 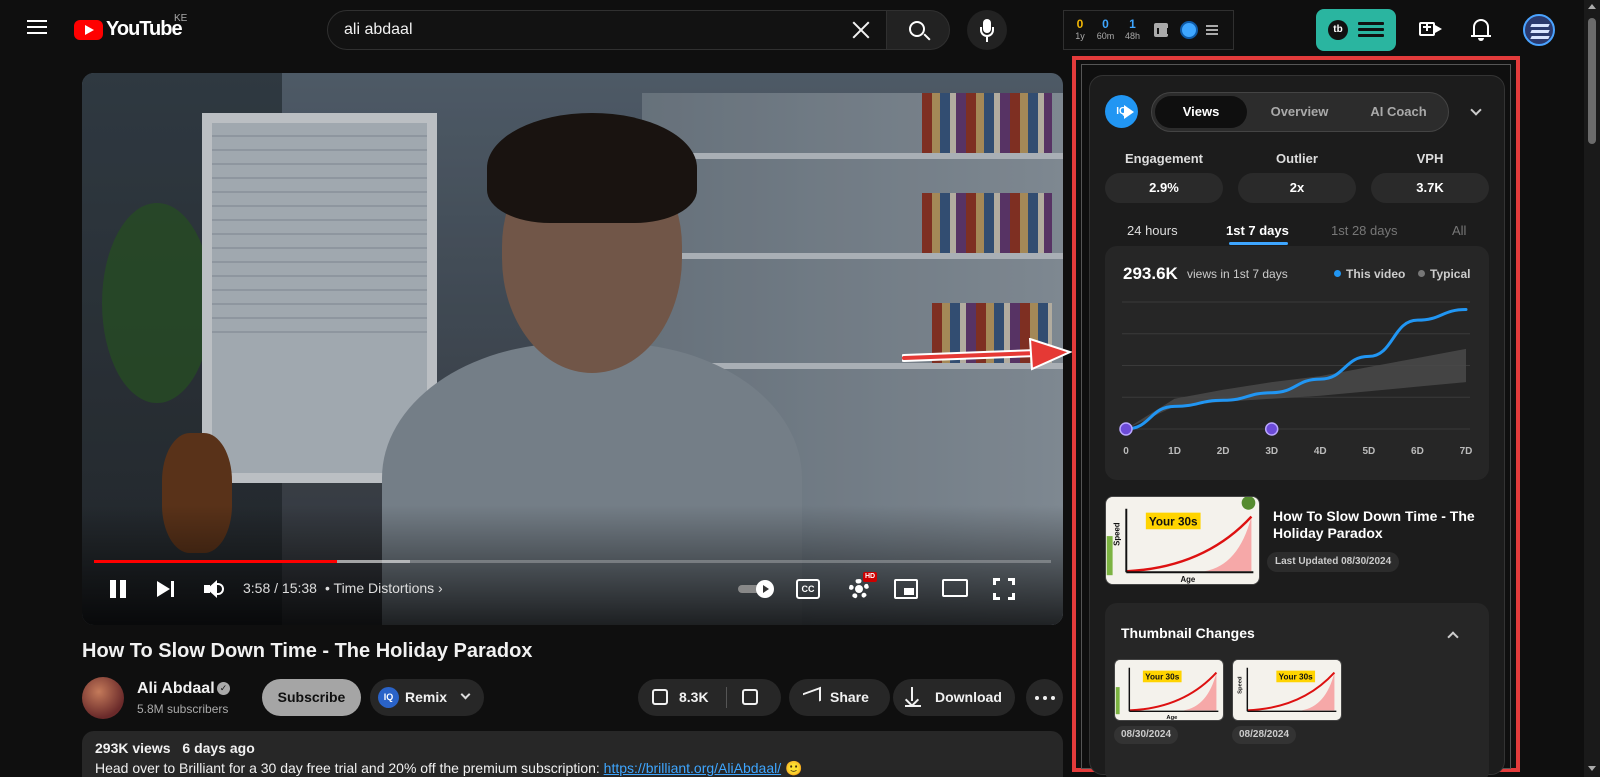 I want to click on page-scrollbar, so click(x=1592, y=388).